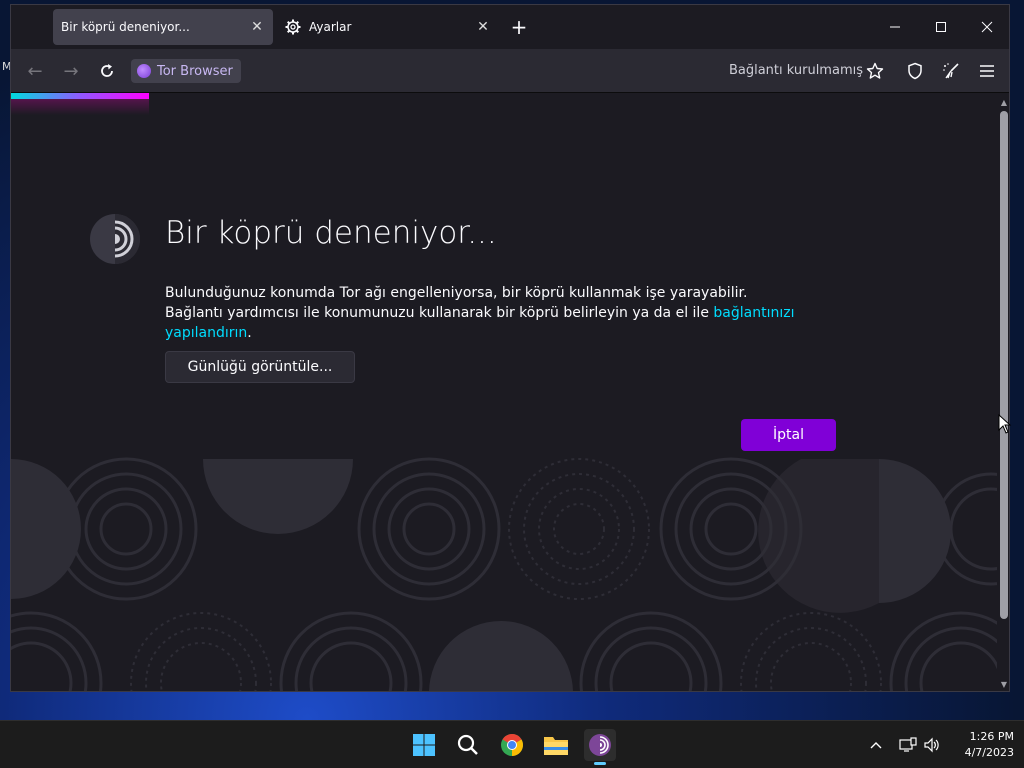  I want to click on tor-onion-logo-icon, so click(115, 239).